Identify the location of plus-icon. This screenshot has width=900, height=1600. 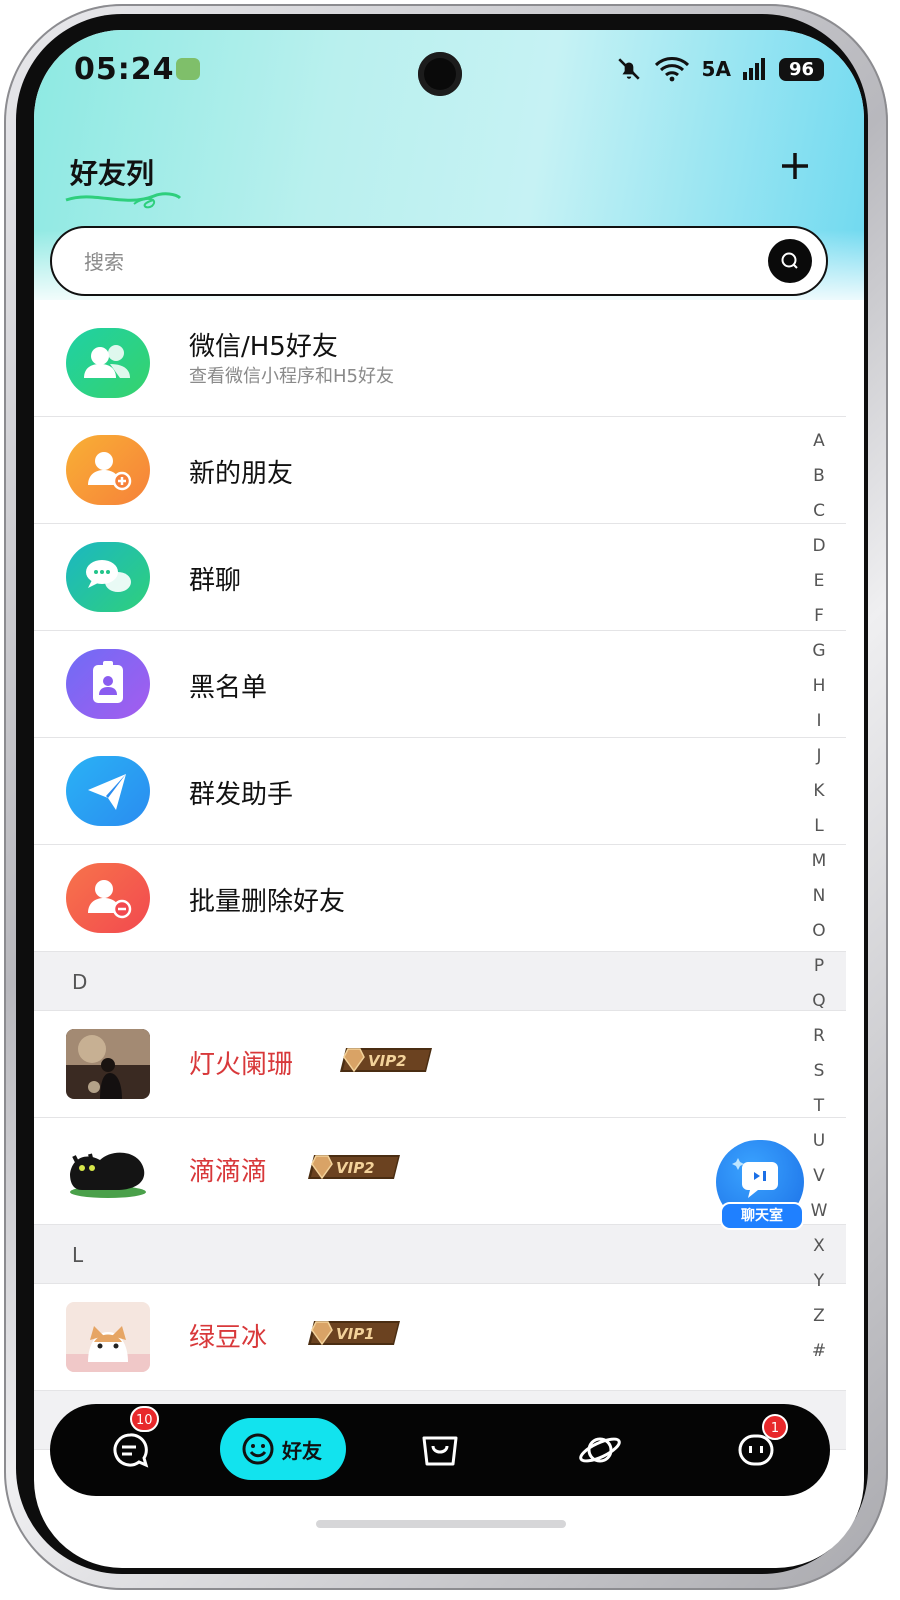
(795, 166).